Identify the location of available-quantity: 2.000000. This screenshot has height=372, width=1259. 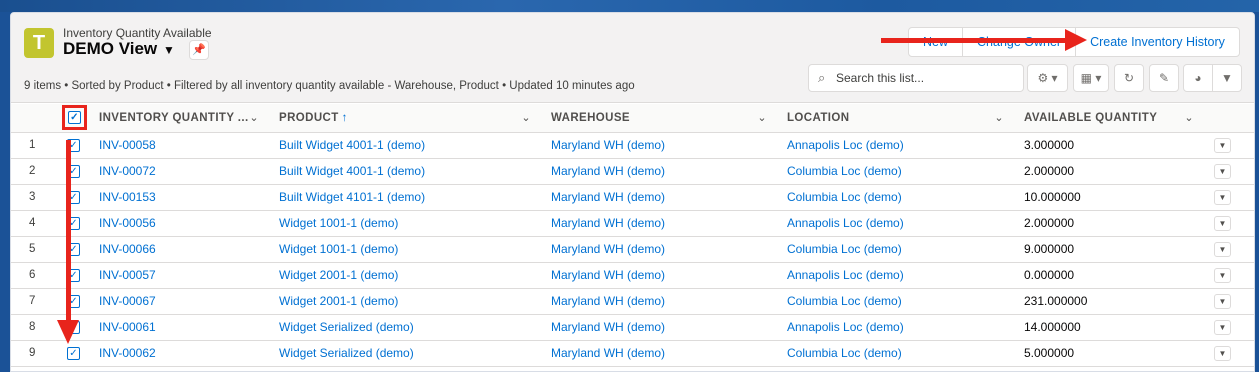
(1111, 171).